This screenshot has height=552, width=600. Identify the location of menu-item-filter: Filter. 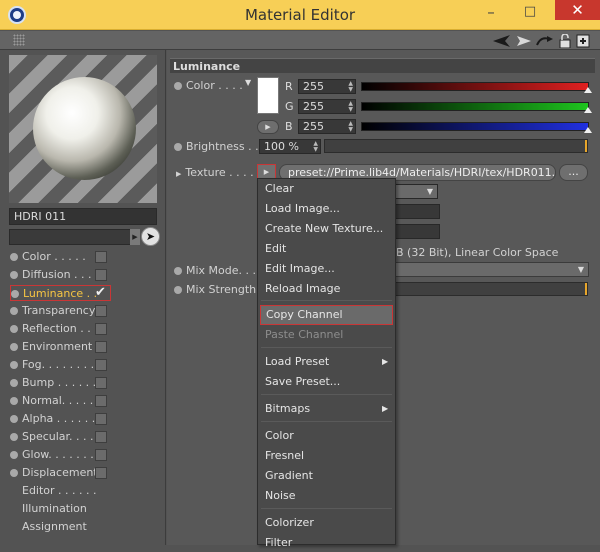
(278, 543).